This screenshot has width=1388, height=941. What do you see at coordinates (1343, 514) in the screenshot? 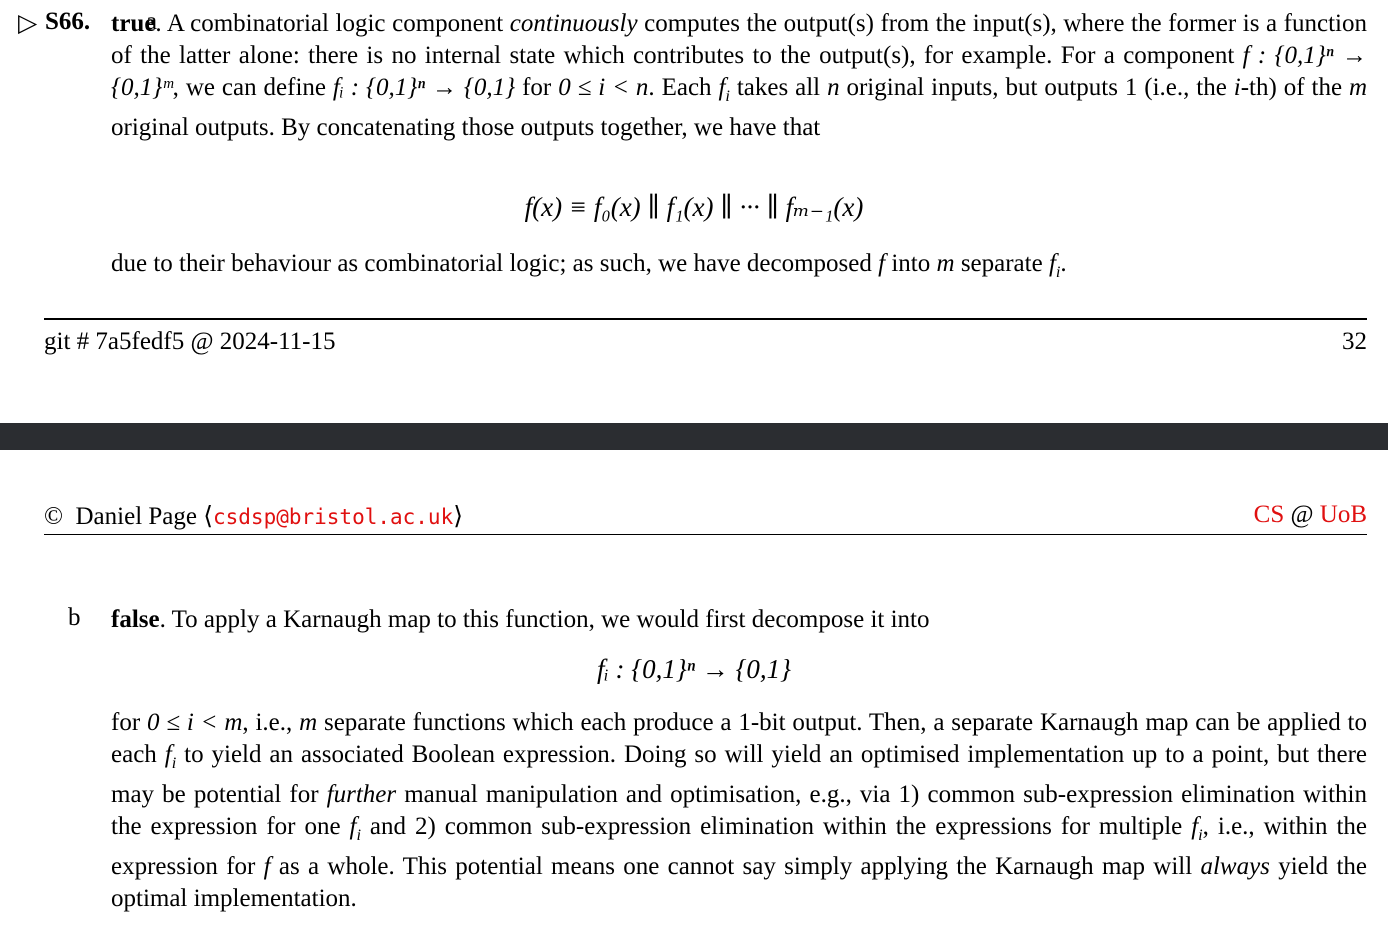
I see `uob-link: UoB` at bounding box center [1343, 514].